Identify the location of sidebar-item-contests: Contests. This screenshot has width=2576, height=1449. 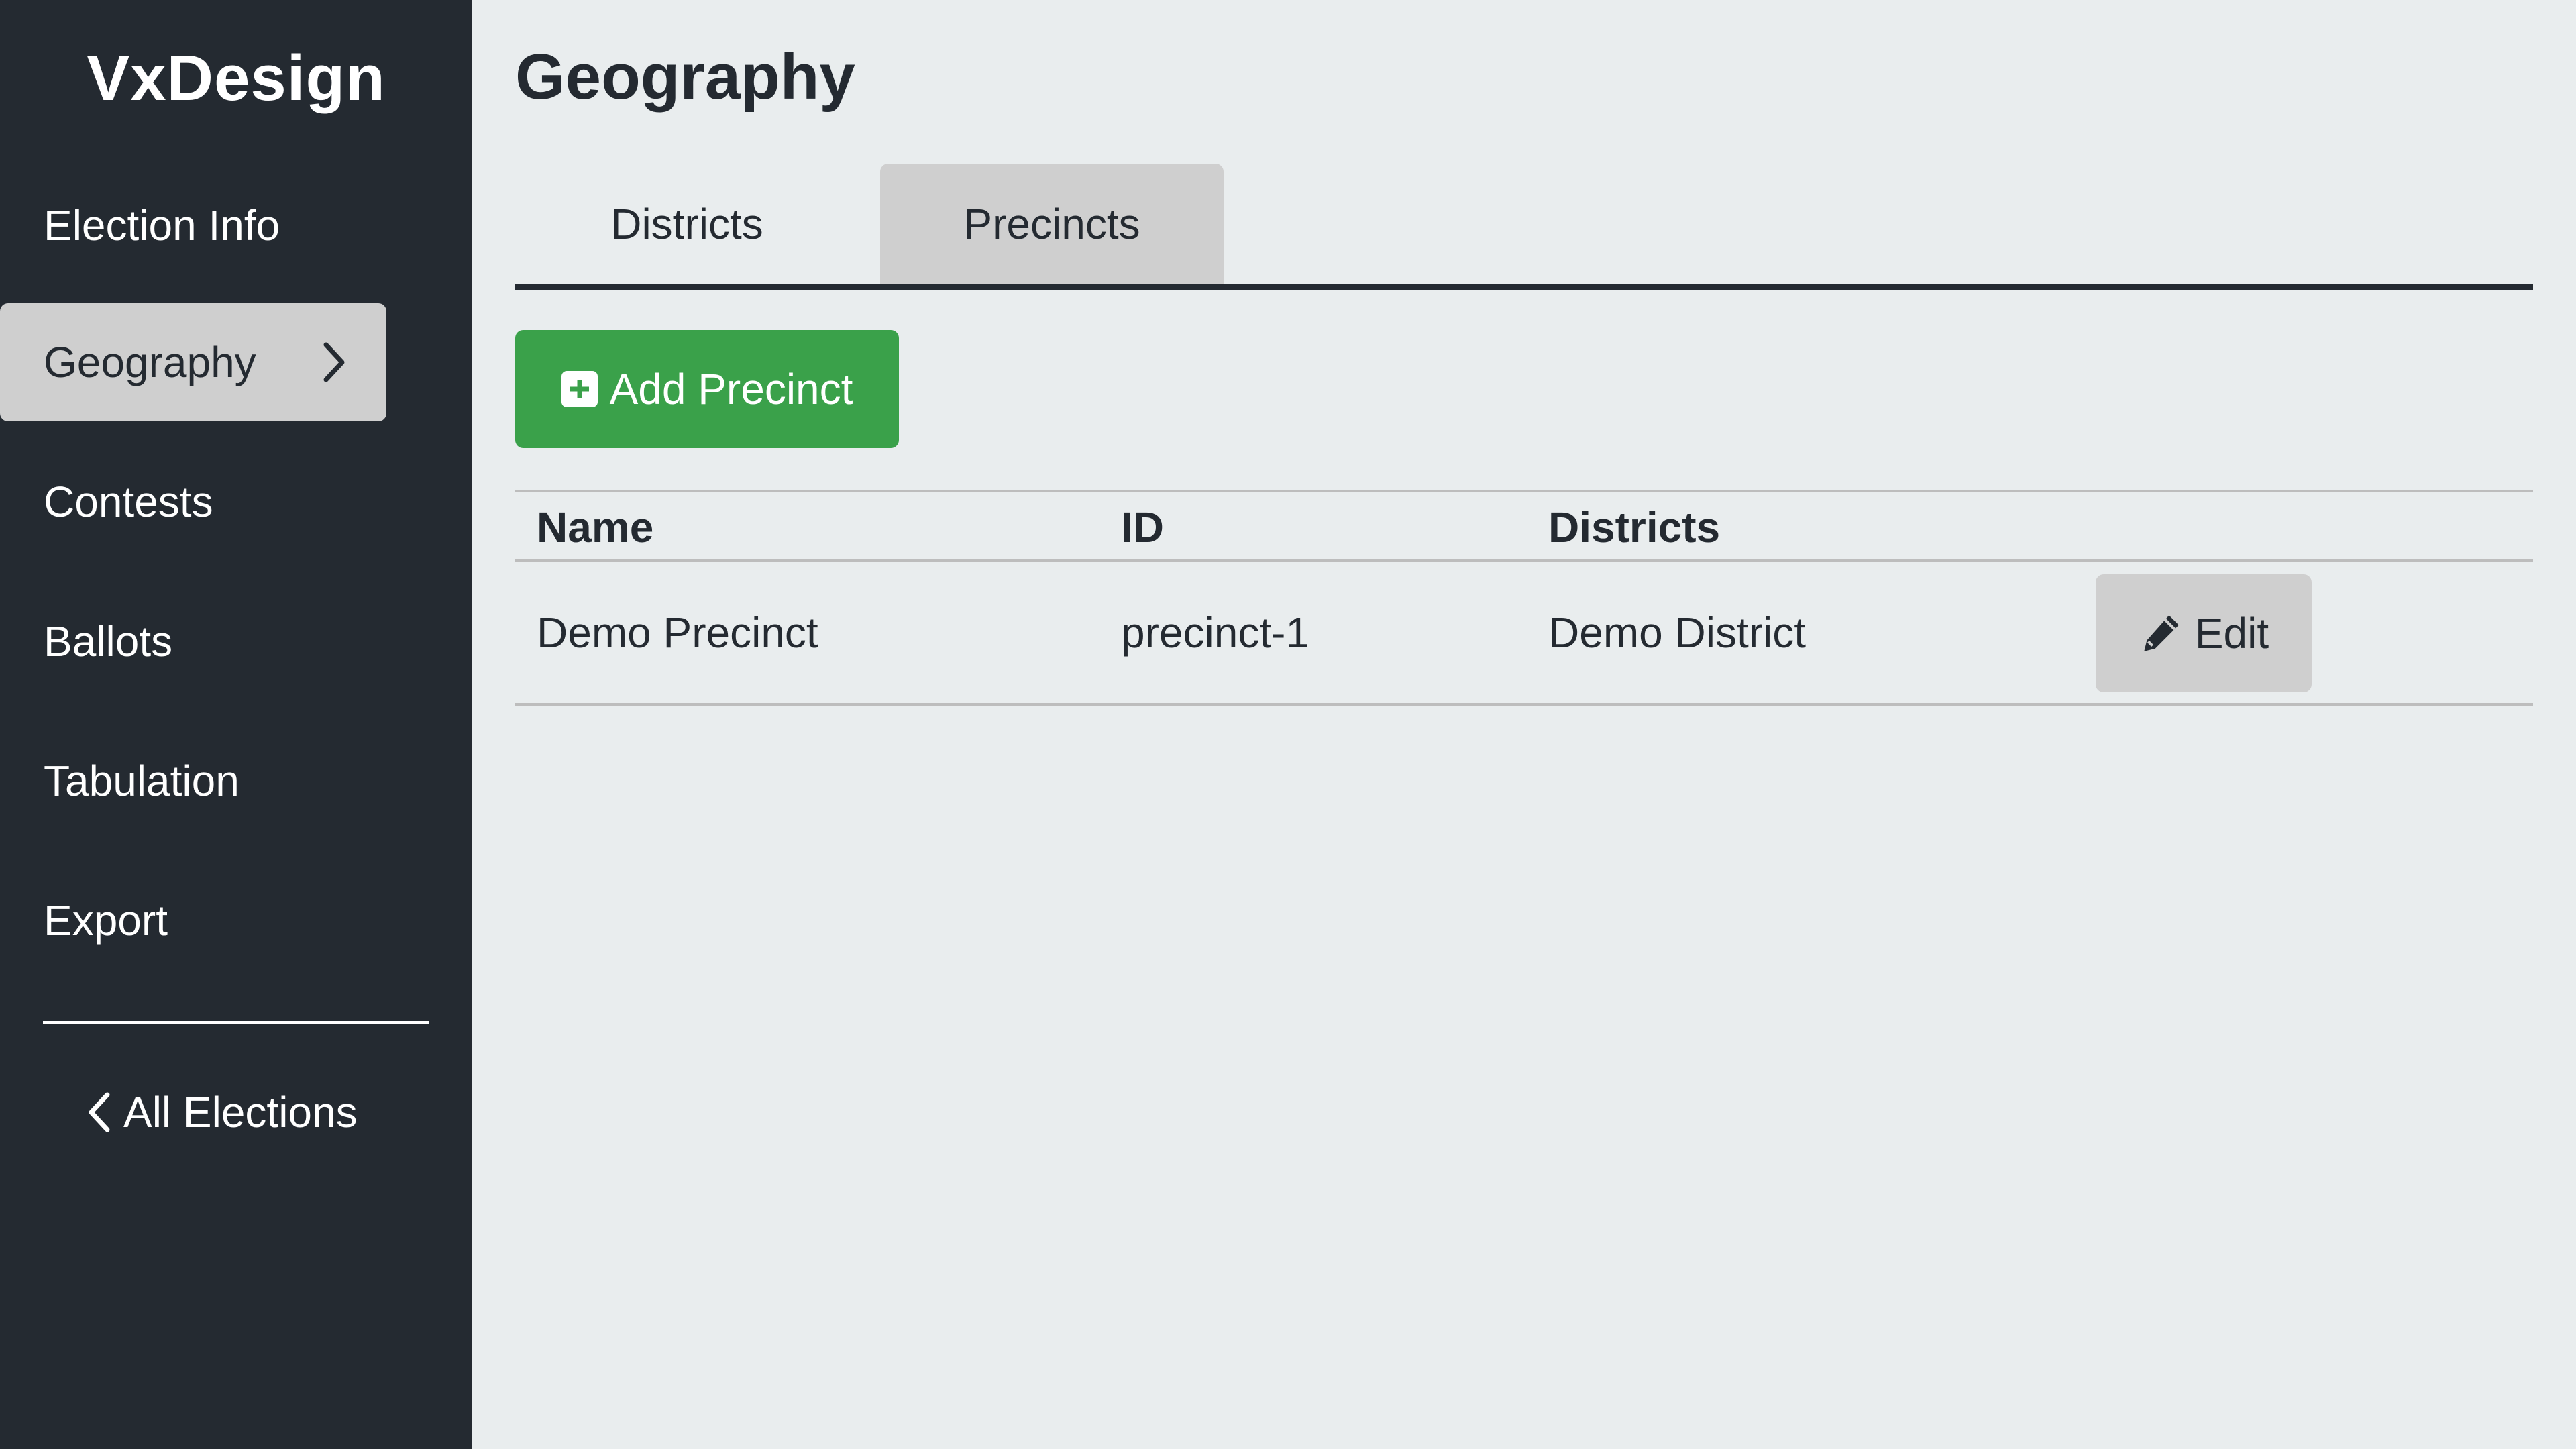
(193, 502).